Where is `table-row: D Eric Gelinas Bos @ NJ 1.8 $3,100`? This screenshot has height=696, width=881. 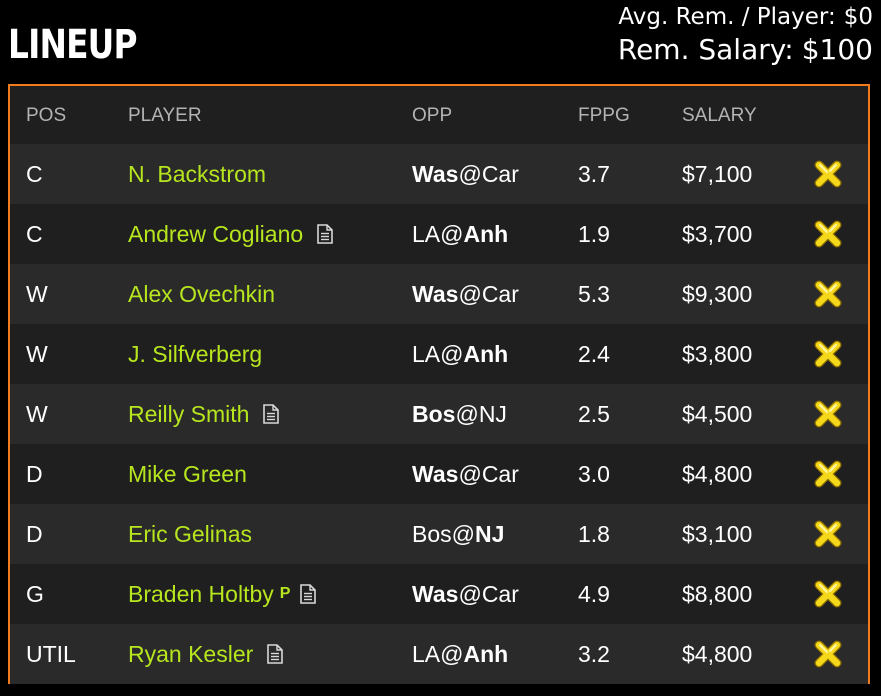 table-row: D Eric Gelinas Bos @ NJ 1.8 $3,100 is located at coordinates (439, 534).